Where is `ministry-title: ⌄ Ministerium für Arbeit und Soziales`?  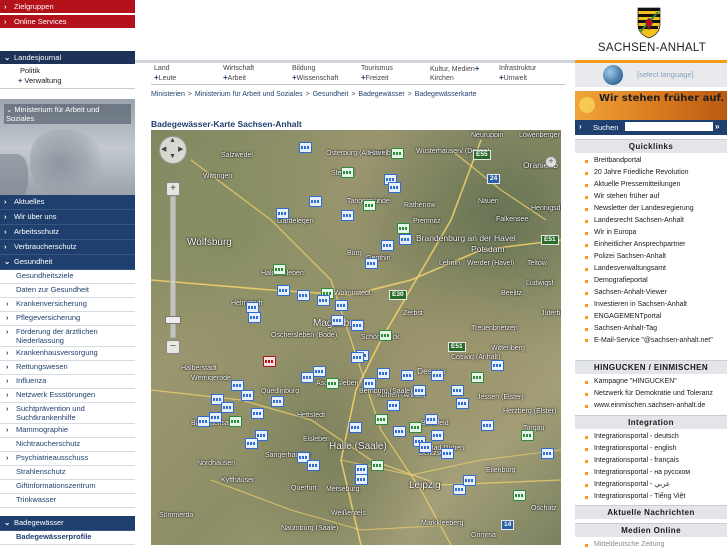 ministry-title: ⌄ Ministerium für Arbeit und Soziales is located at coordinates (67, 114).